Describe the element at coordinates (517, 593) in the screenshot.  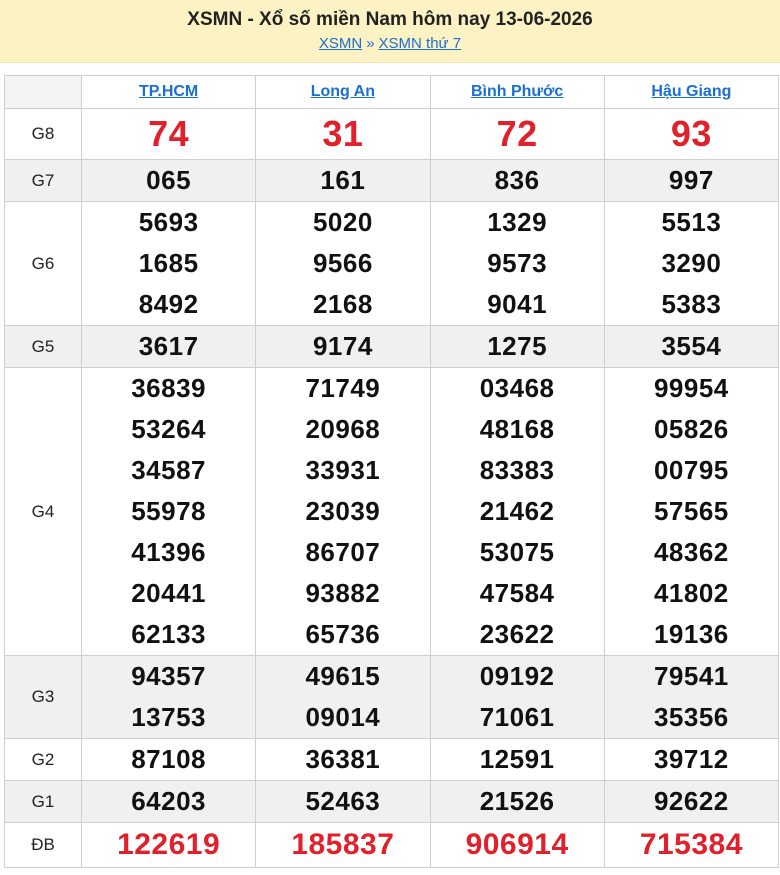
I see `prize-number: 47584` at that location.